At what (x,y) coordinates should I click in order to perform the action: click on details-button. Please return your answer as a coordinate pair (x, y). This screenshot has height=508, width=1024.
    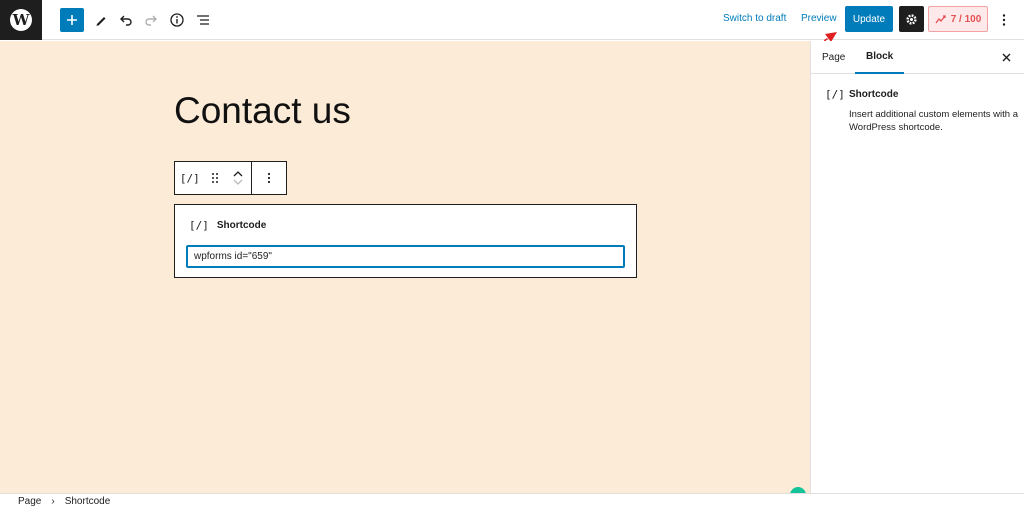
    Looking at the image, I should click on (177, 20).